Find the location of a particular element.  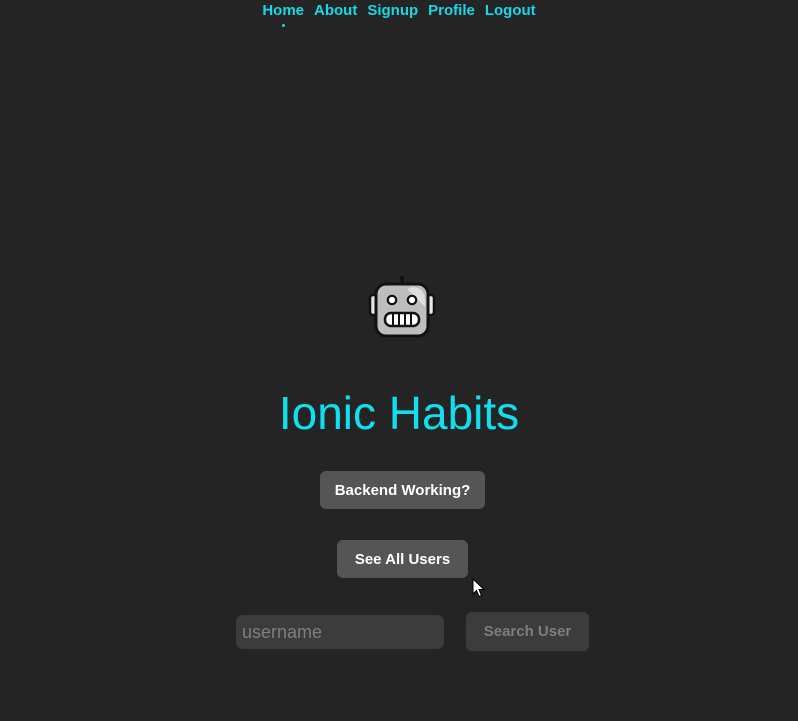

robot-icon is located at coordinates (402, 306).